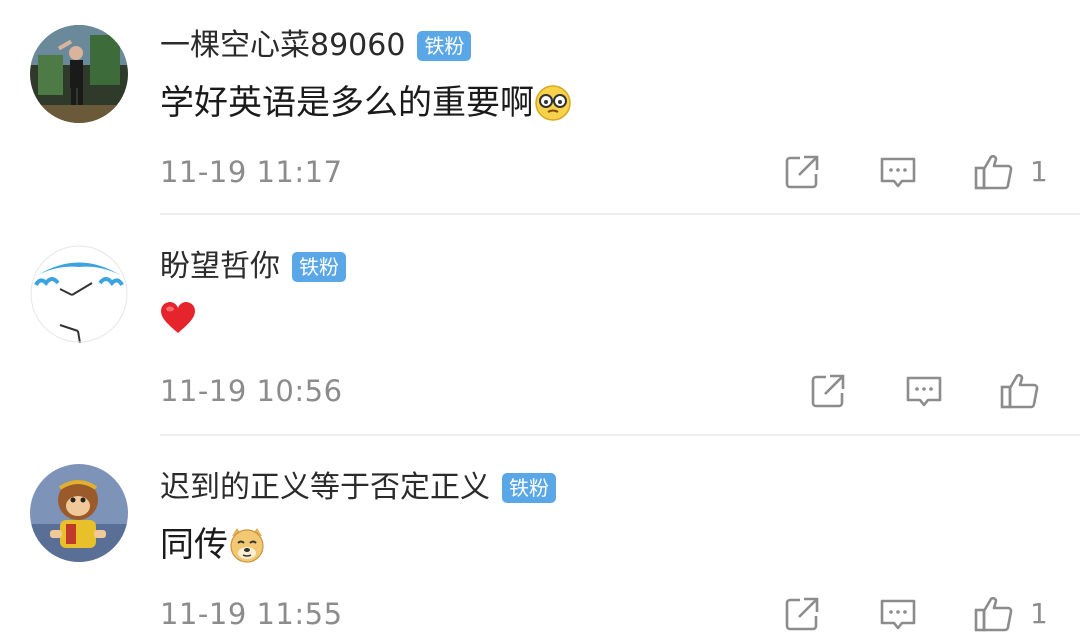 The width and height of the screenshot is (1080, 639). What do you see at coordinates (247, 545) in the screenshot?
I see `doge-emoji` at bounding box center [247, 545].